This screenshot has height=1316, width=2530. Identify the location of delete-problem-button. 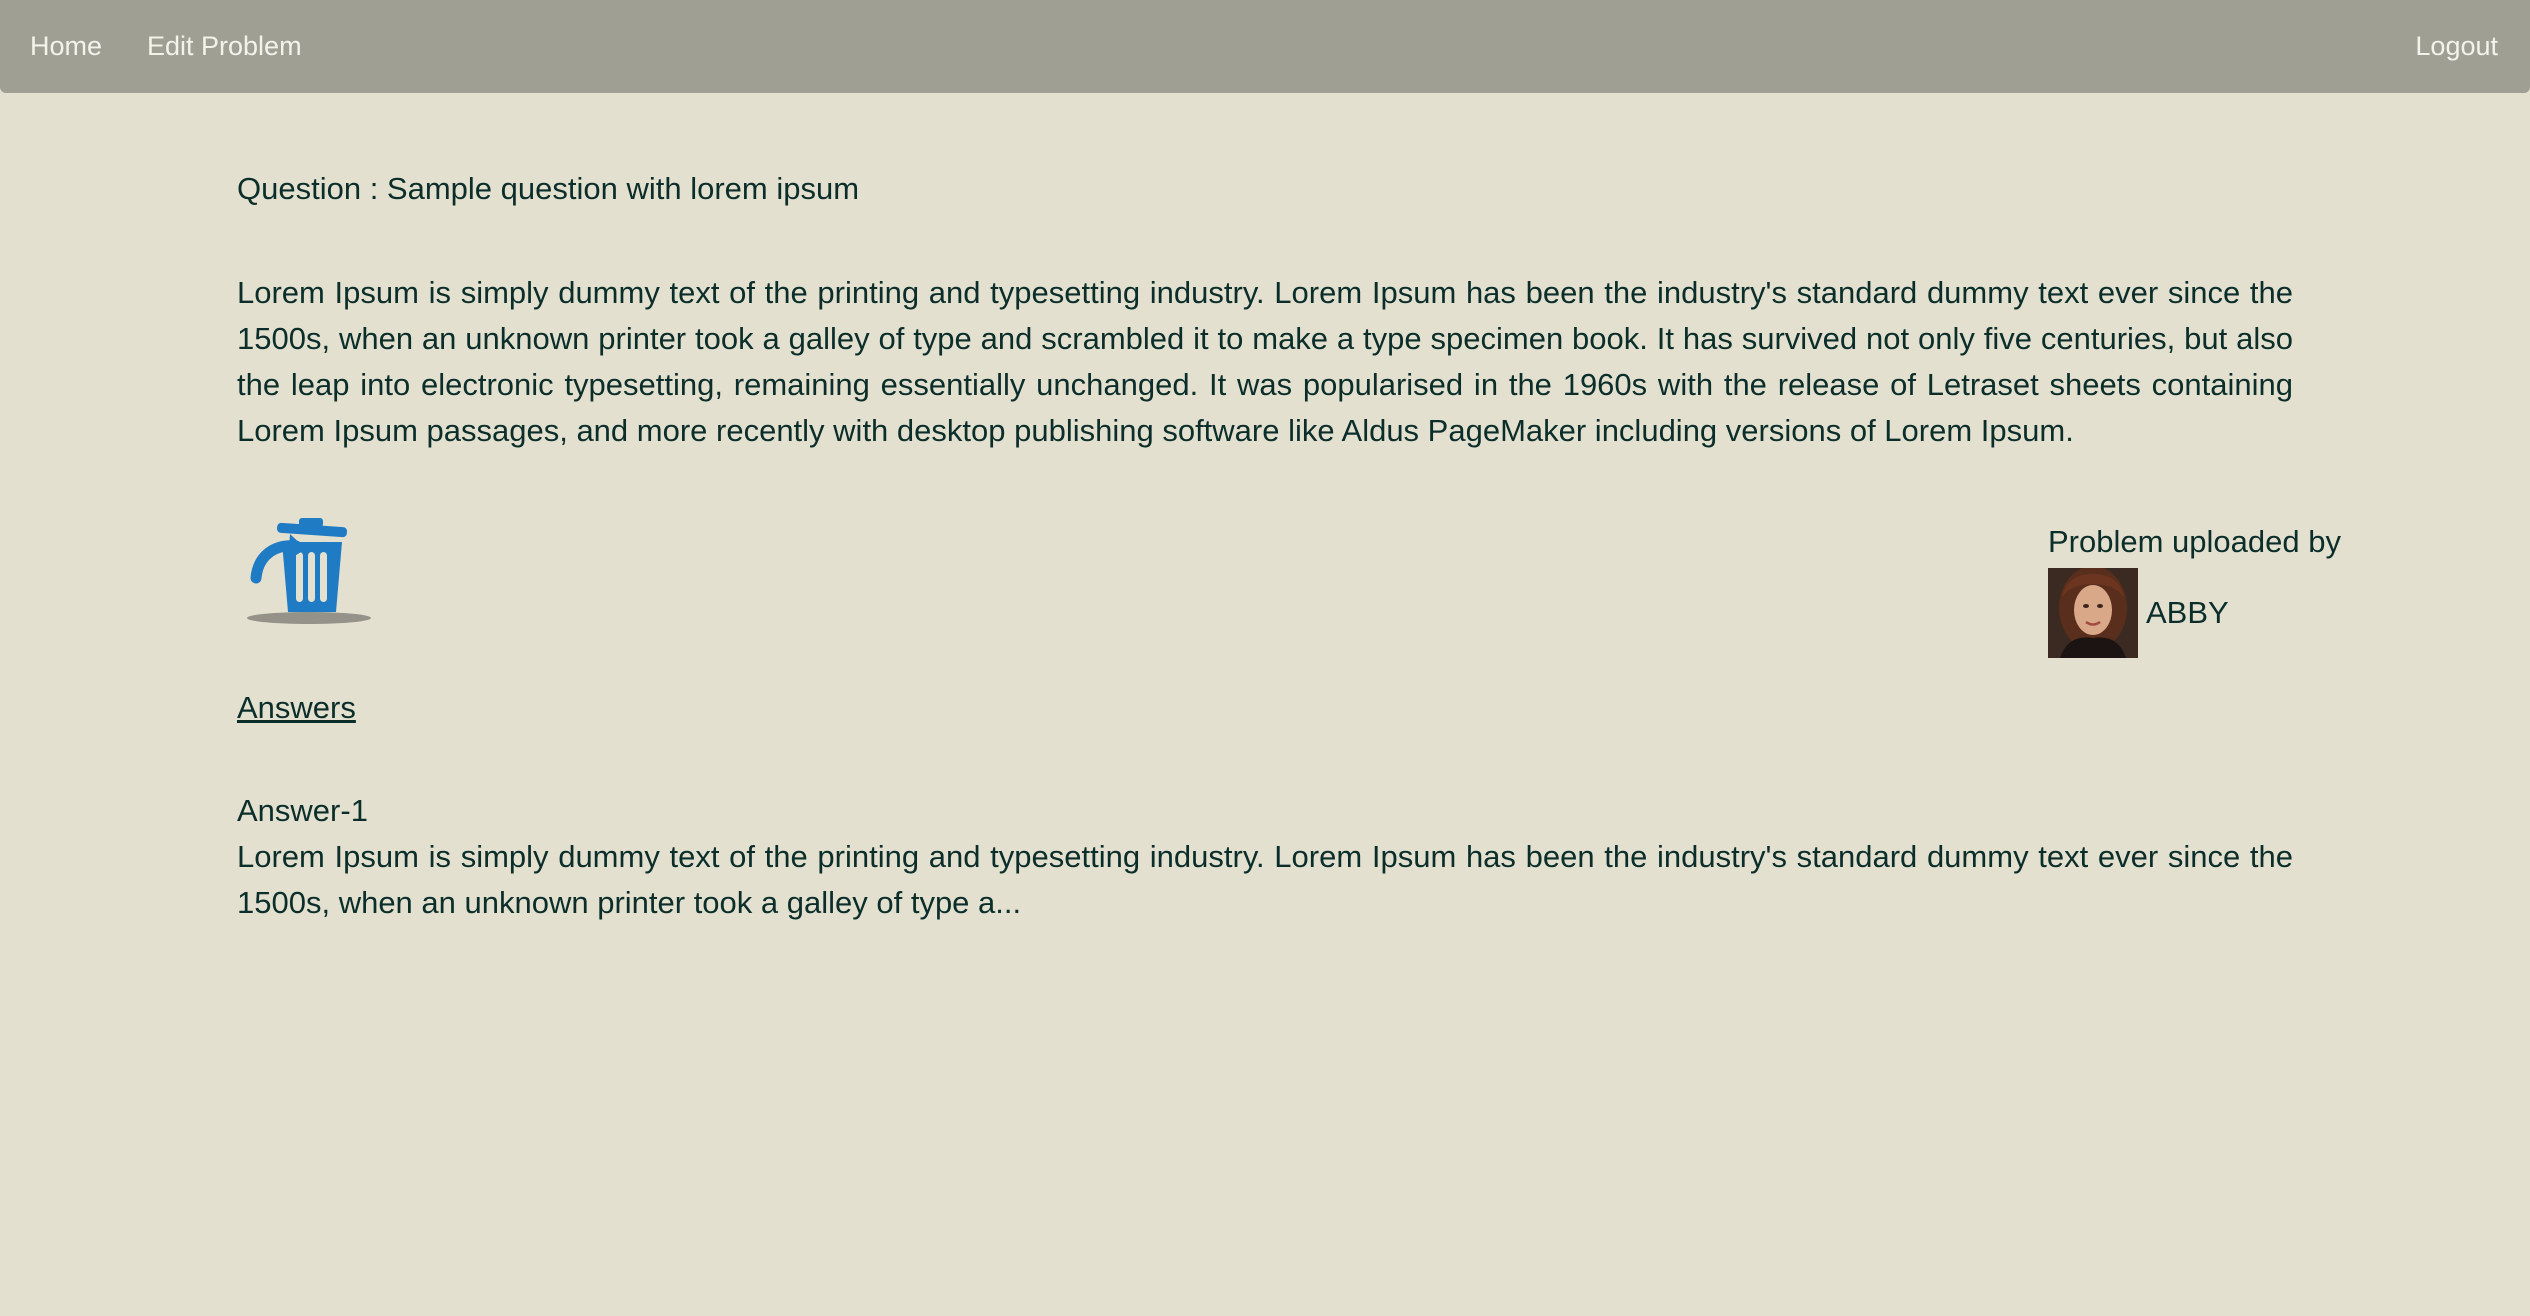
(309, 572).